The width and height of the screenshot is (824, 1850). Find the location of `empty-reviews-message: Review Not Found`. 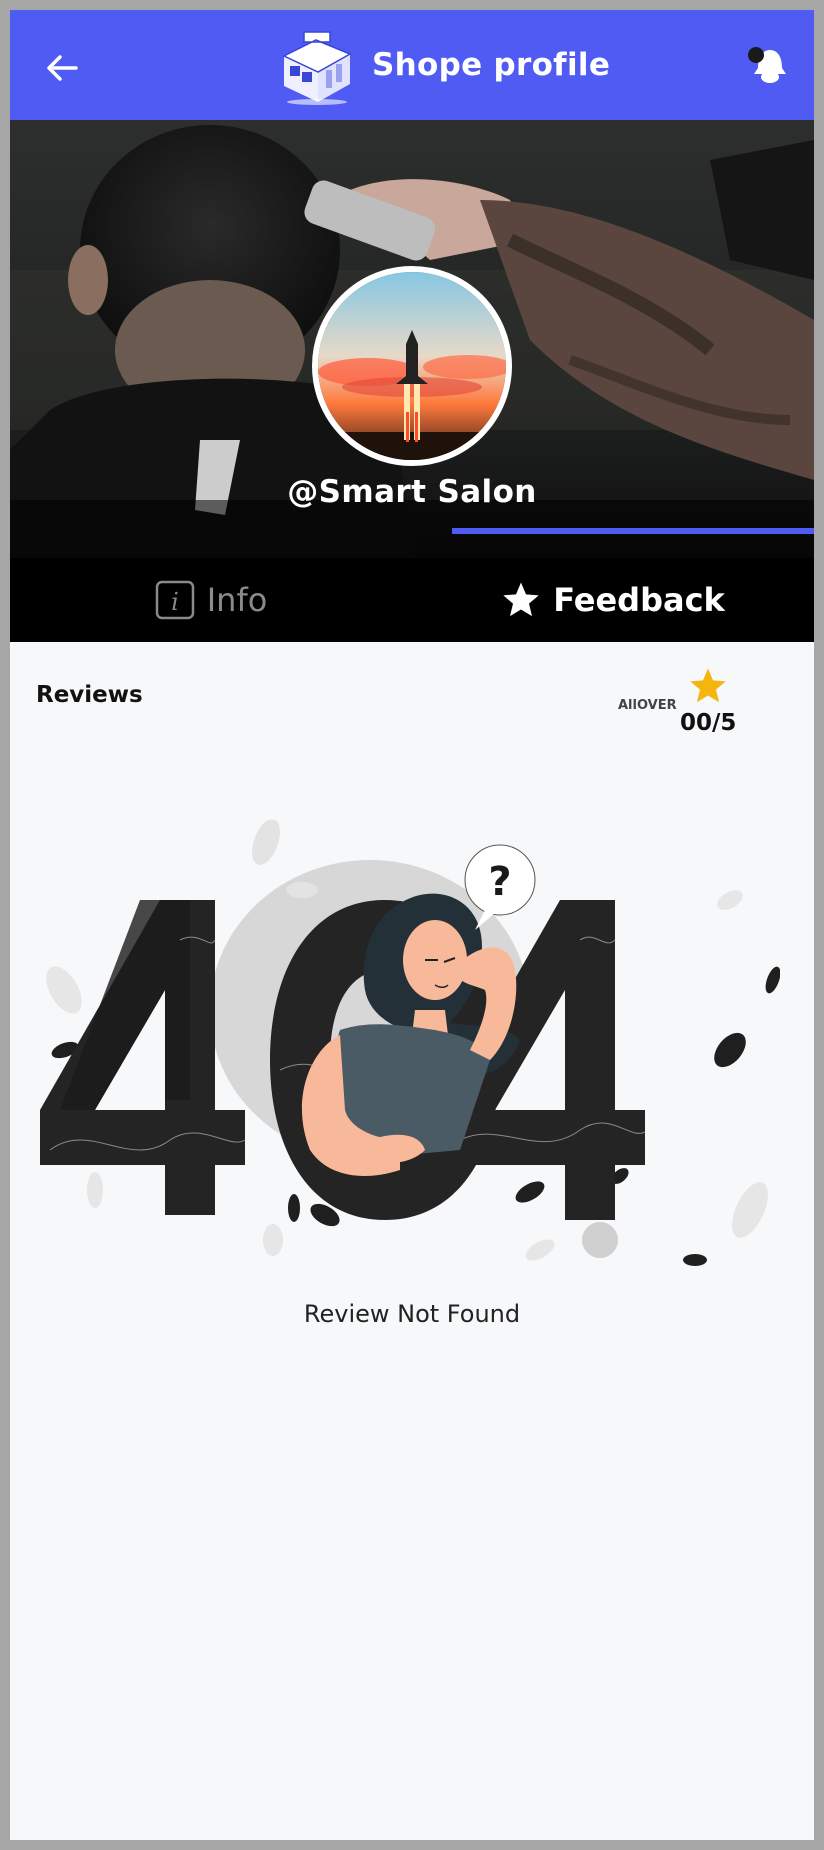

empty-reviews-message: Review Not Found is located at coordinates (412, 1314).